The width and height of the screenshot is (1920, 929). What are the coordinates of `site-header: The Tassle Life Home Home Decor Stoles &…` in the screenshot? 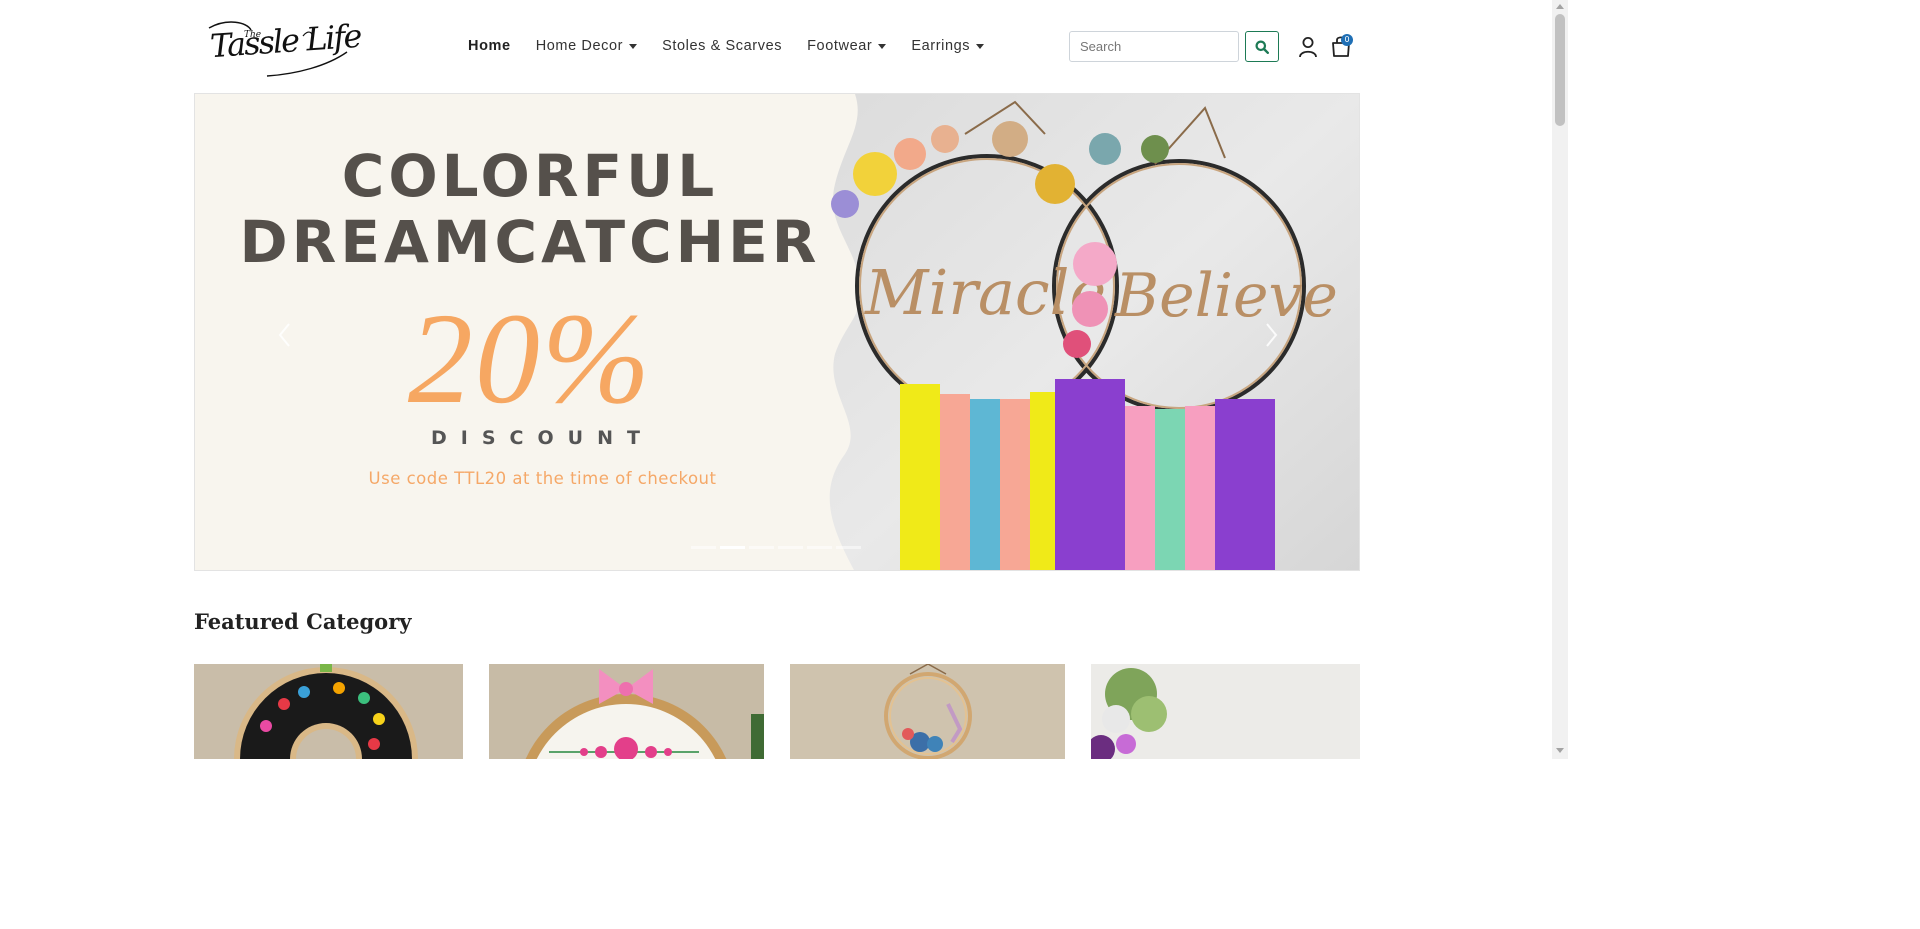 It's located at (776, 46).